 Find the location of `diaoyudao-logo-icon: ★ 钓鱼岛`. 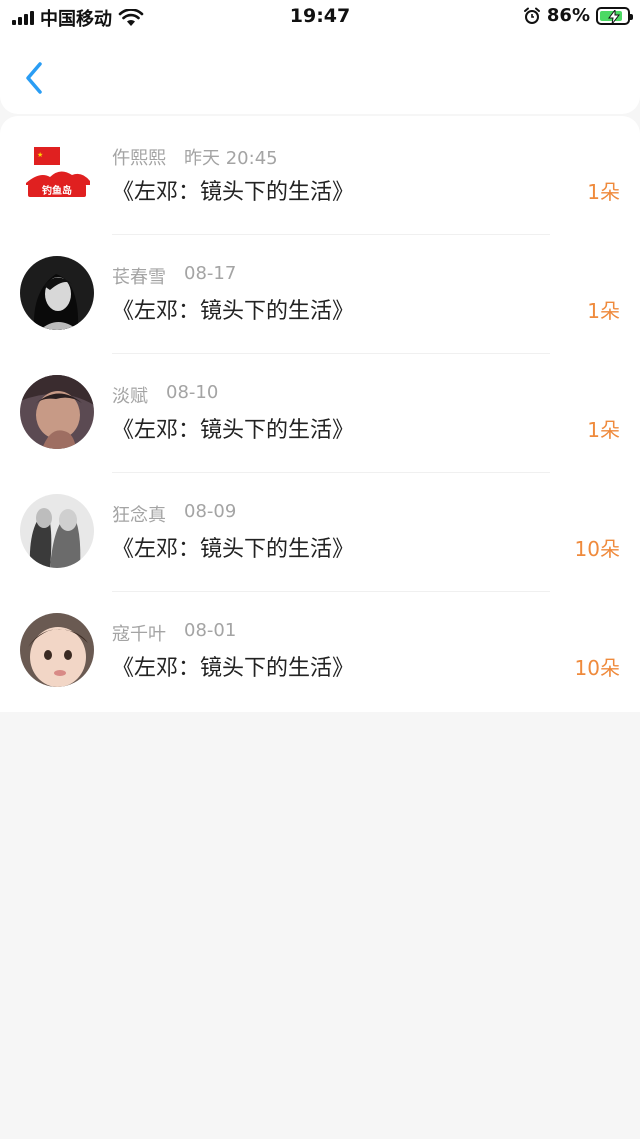

diaoyudao-logo-icon: ★ 钓鱼岛 is located at coordinates (57, 174).